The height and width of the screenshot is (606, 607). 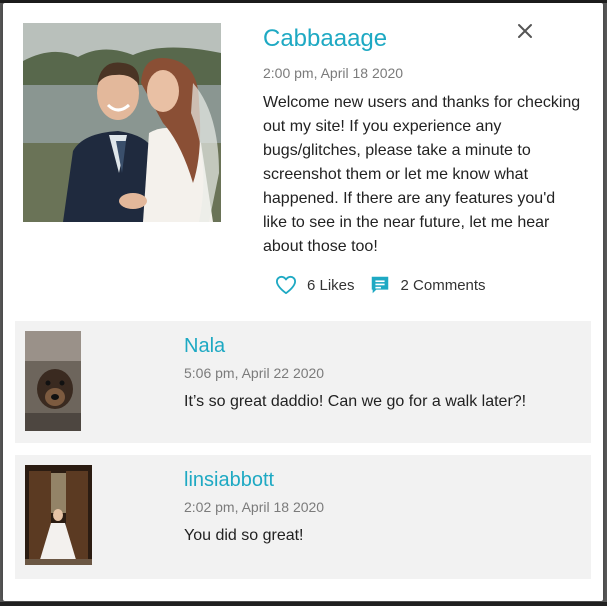 I want to click on commenter-name: linsiabbott, so click(x=229, y=480).